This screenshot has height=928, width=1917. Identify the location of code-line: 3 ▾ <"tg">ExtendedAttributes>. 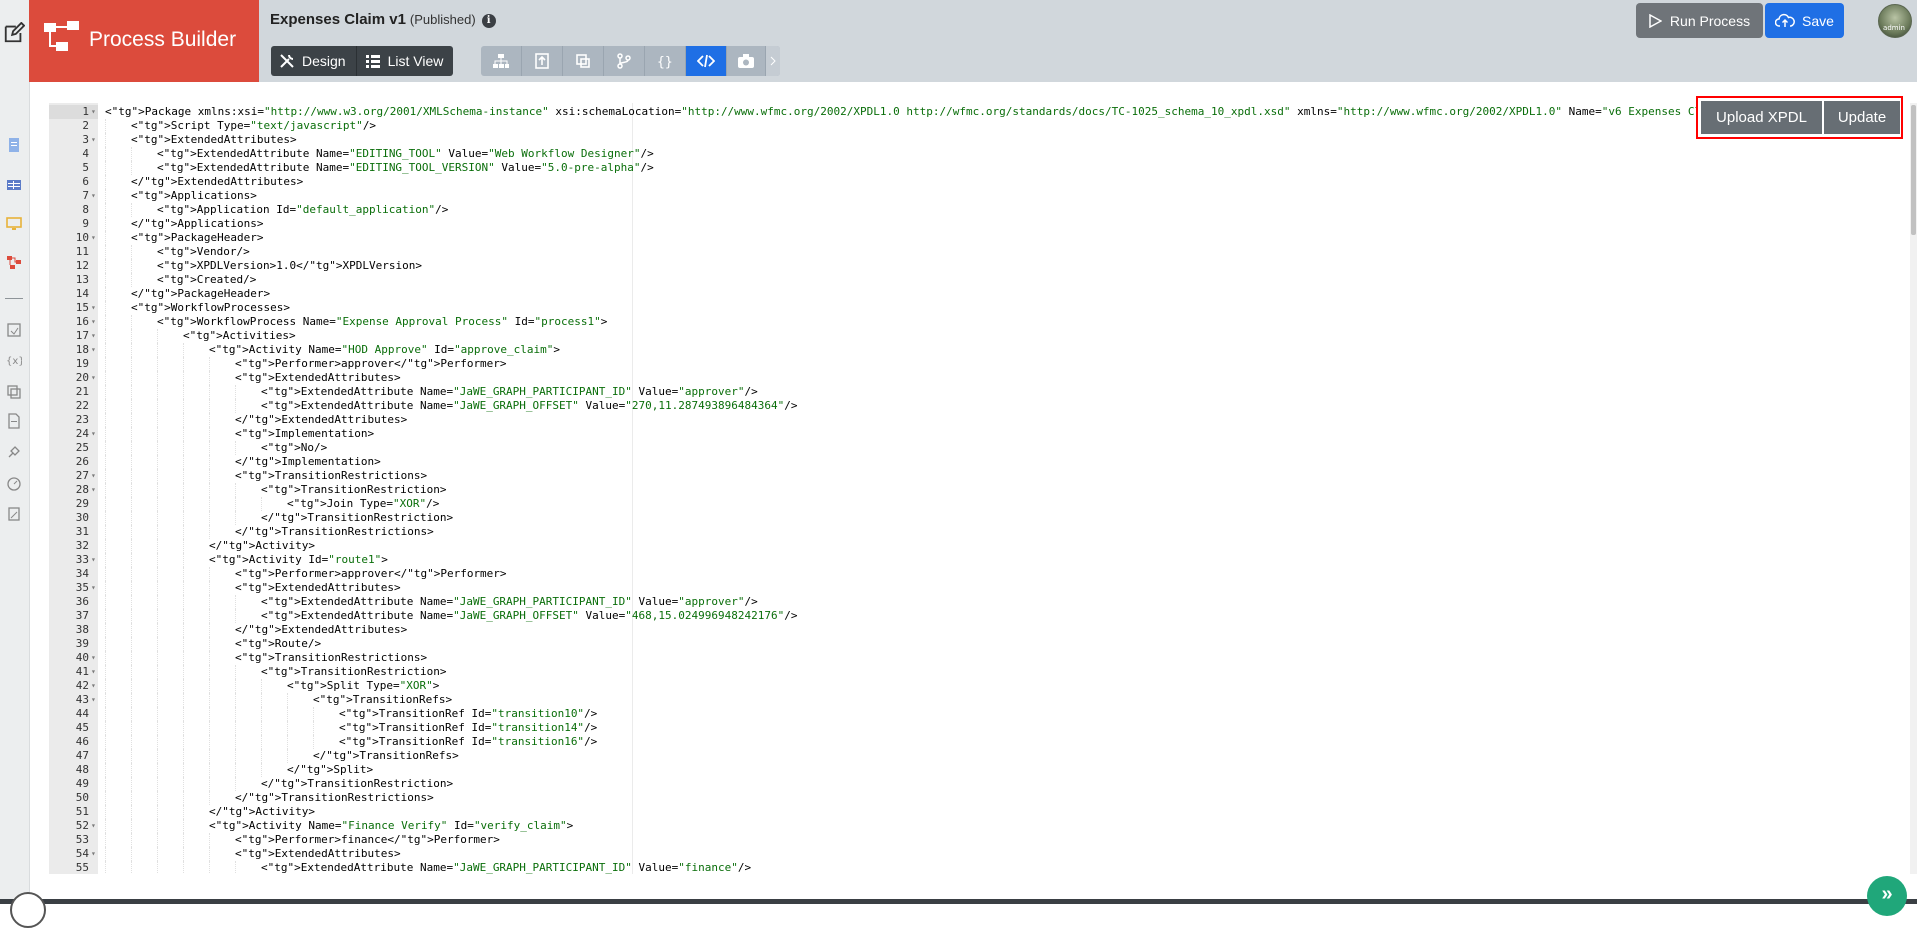
(980, 140).